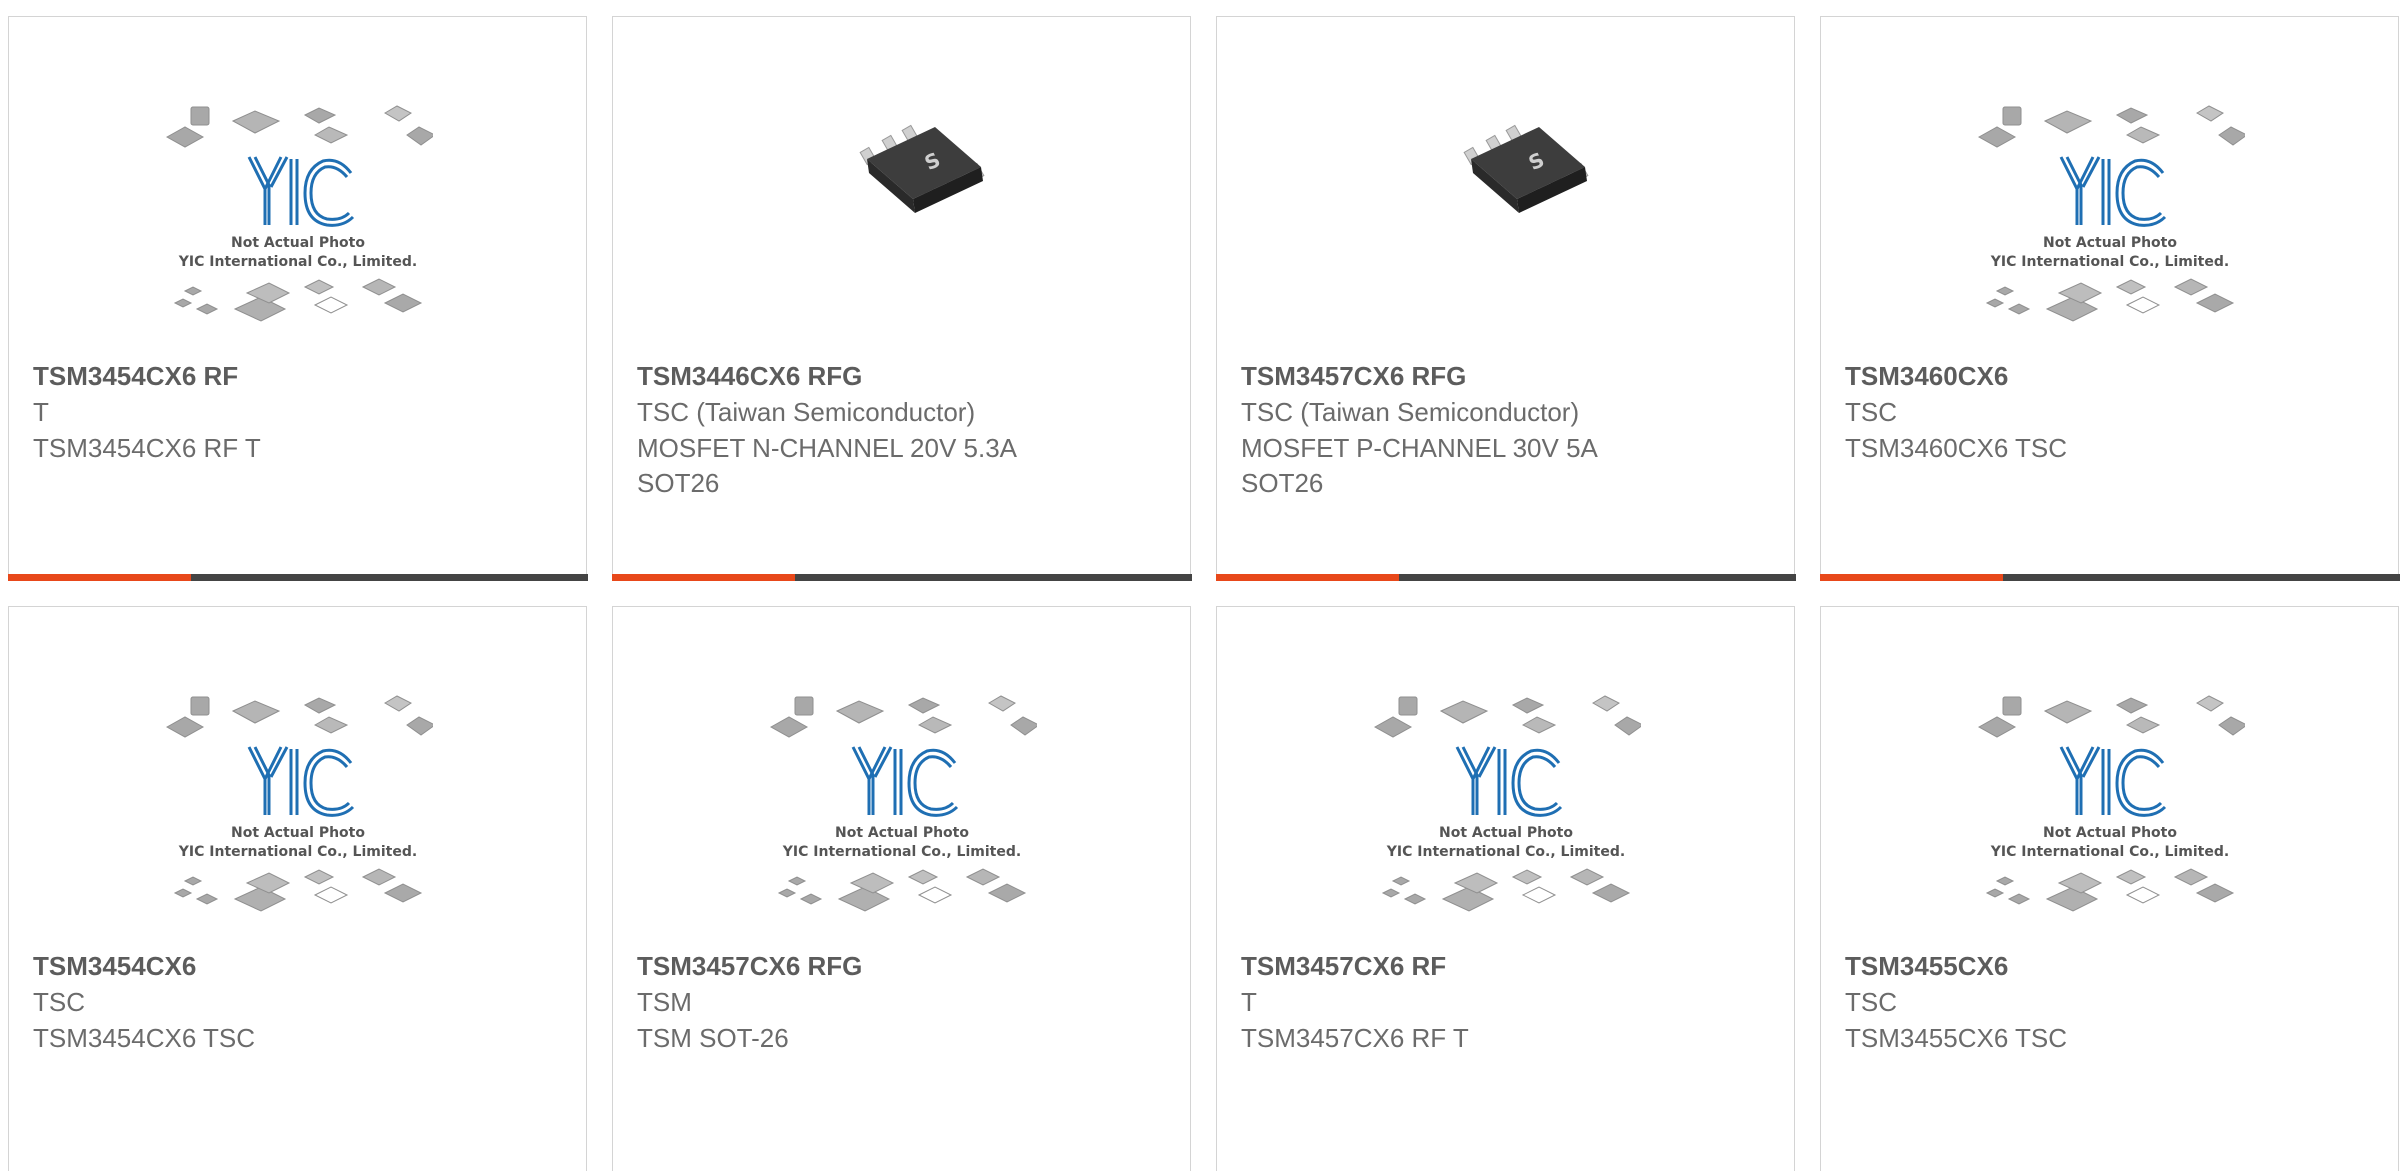 This screenshot has width=2400, height=1171. Describe the element at coordinates (1355, 1038) in the screenshot. I see `product-description: TSM3457CX6 RF T` at that location.